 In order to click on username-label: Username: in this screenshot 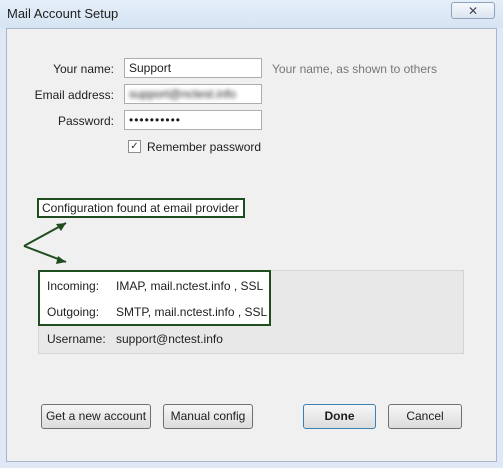, I will do `click(76, 339)`.